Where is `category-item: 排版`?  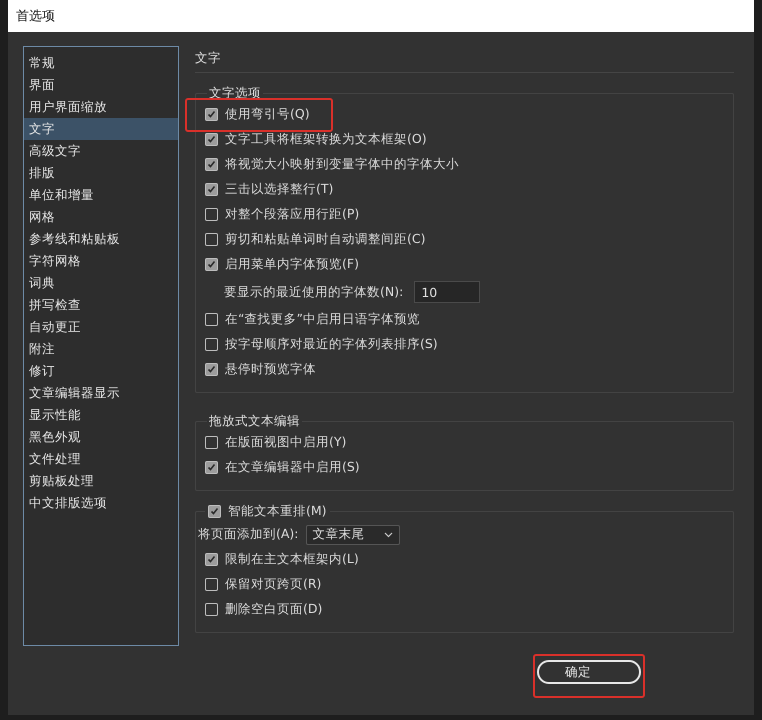
category-item: 排版 is located at coordinates (101, 173).